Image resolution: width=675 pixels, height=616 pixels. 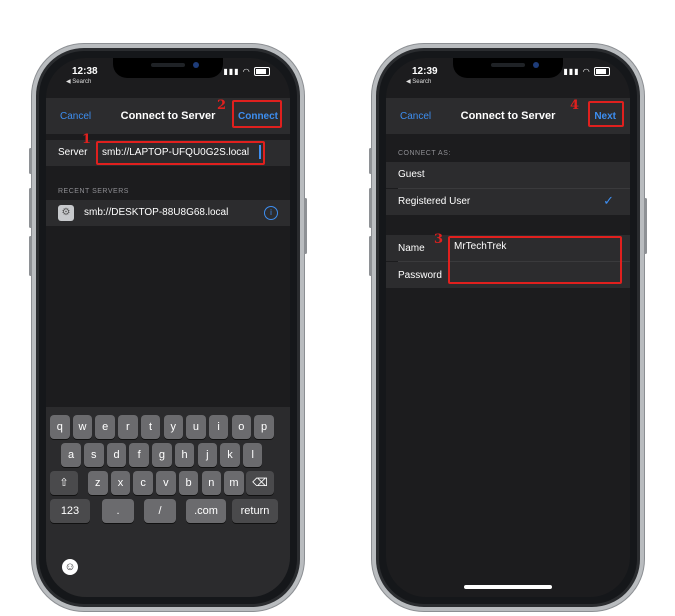 What do you see at coordinates (257, 114) in the screenshot?
I see `connect-highlight-box` at bounding box center [257, 114].